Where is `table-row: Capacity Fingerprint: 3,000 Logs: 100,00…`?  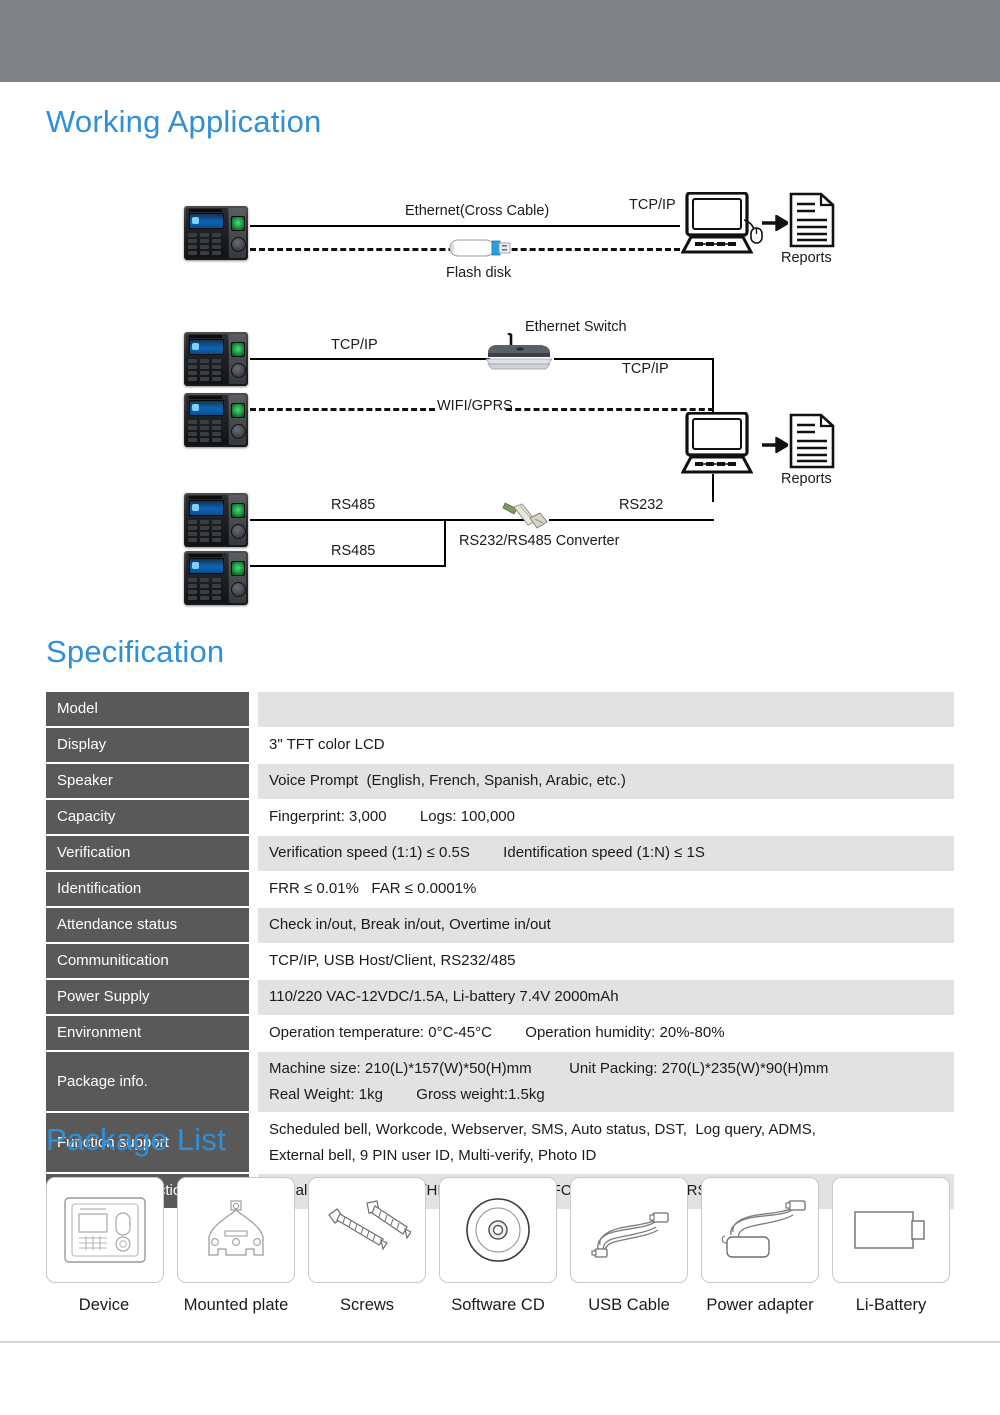 table-row: Capacity Fingerprint: 3,000 Logs: 100,00… is located at coordinates (500, 817).